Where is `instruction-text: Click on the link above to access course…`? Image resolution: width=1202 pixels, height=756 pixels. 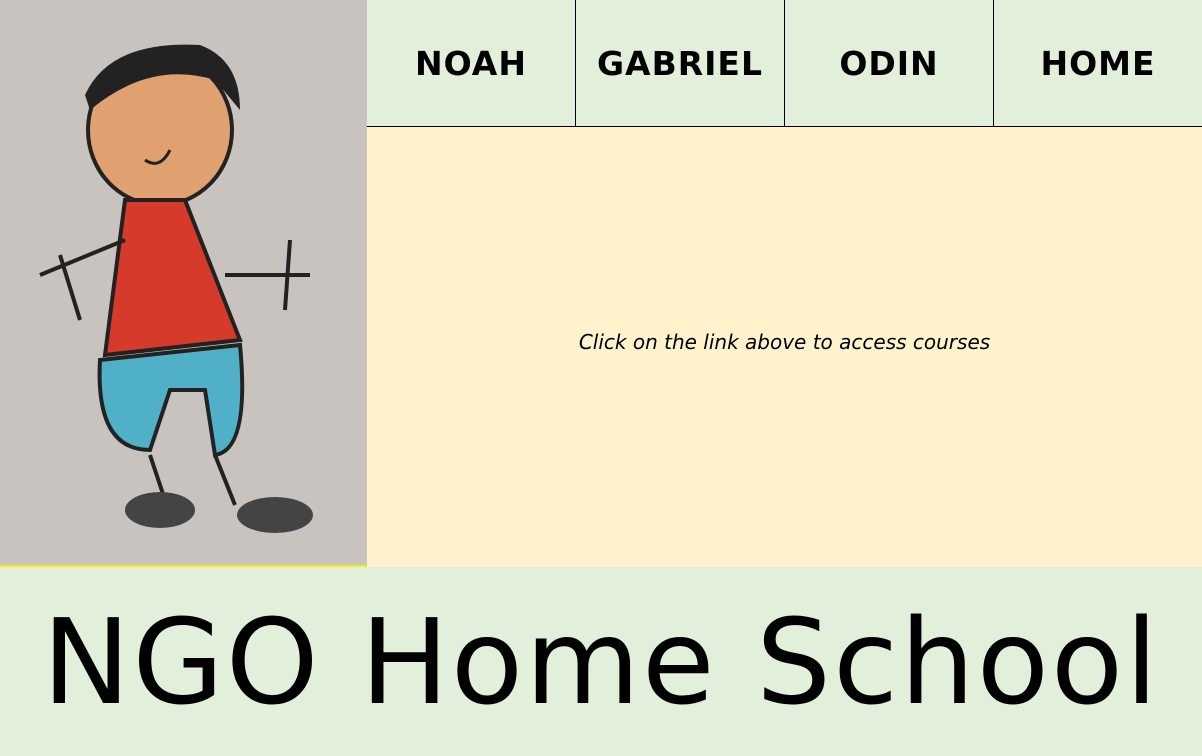 instruction-text: Click on the link above to access course… is located at coordinates (784, 342).